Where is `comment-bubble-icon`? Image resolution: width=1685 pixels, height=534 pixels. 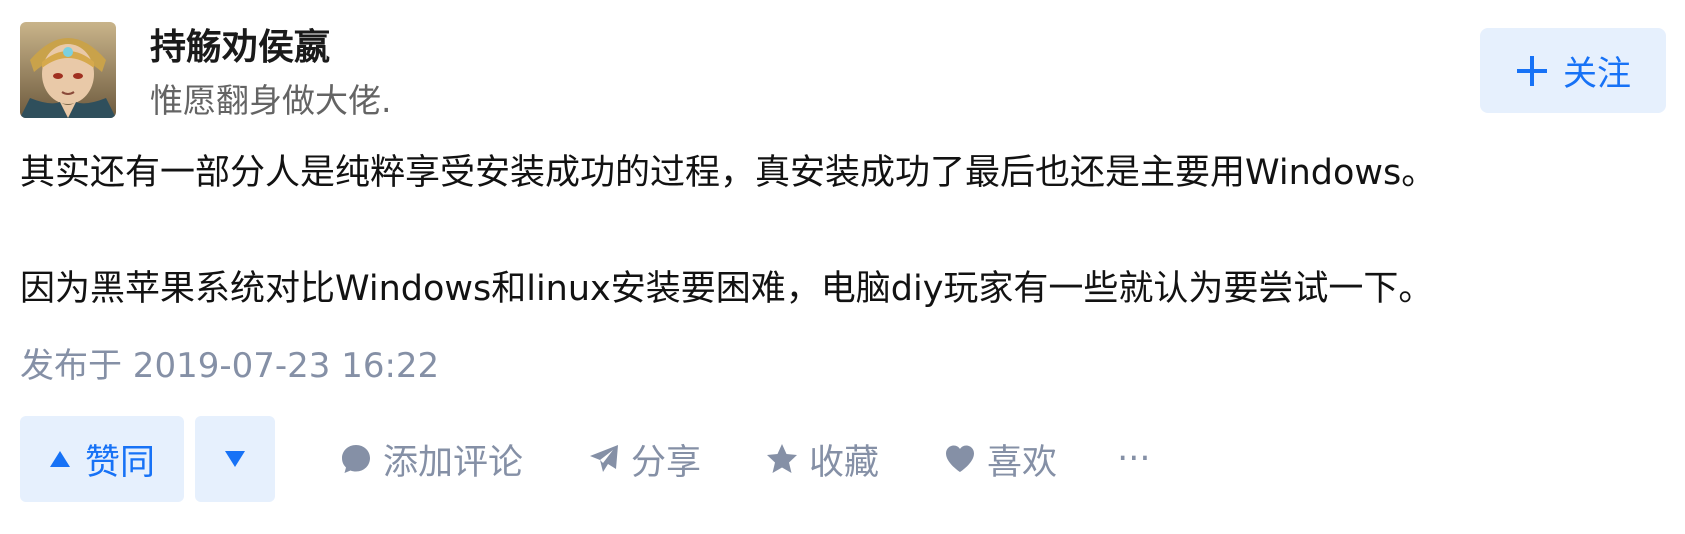
comment-bubble-icon is located at coordinates (356, 459).